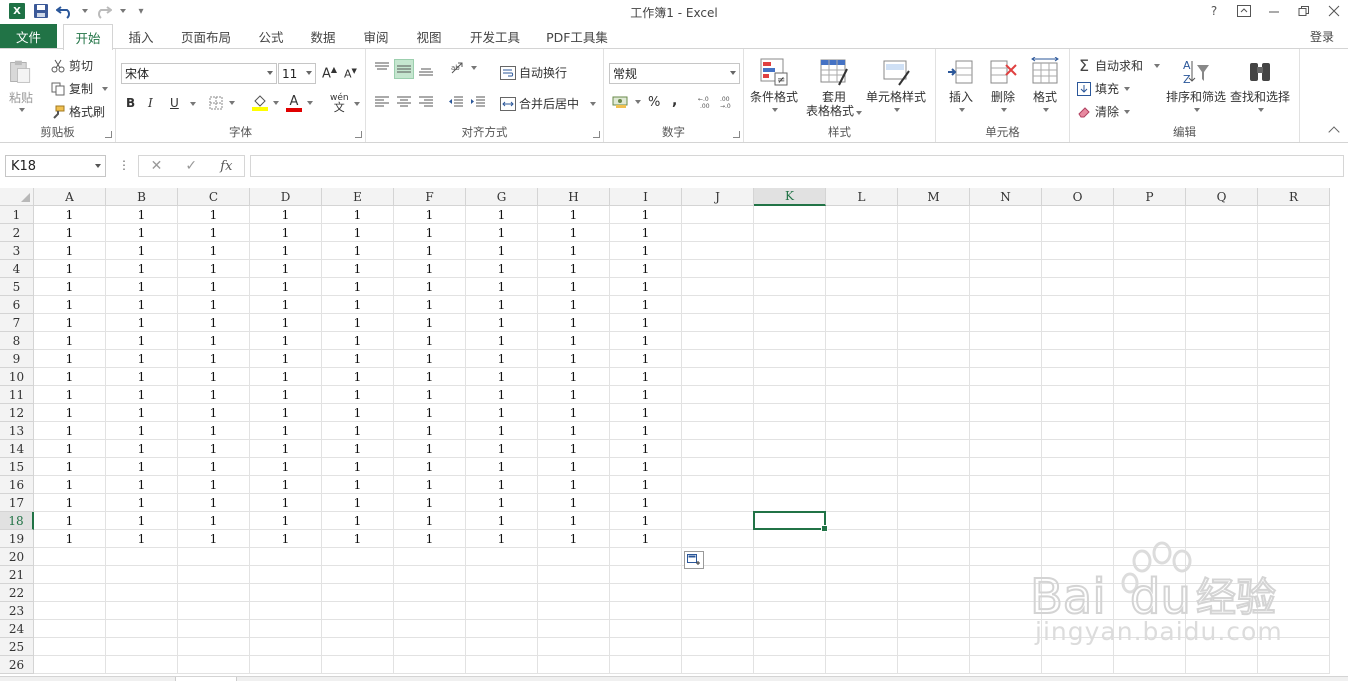 The height and width of the screenshot is (681, 1348). What do you see at coordinates (533, 72) in the screenshot?
I see `wrap-text-button: 自动换行` at bounding box center [533, 72].